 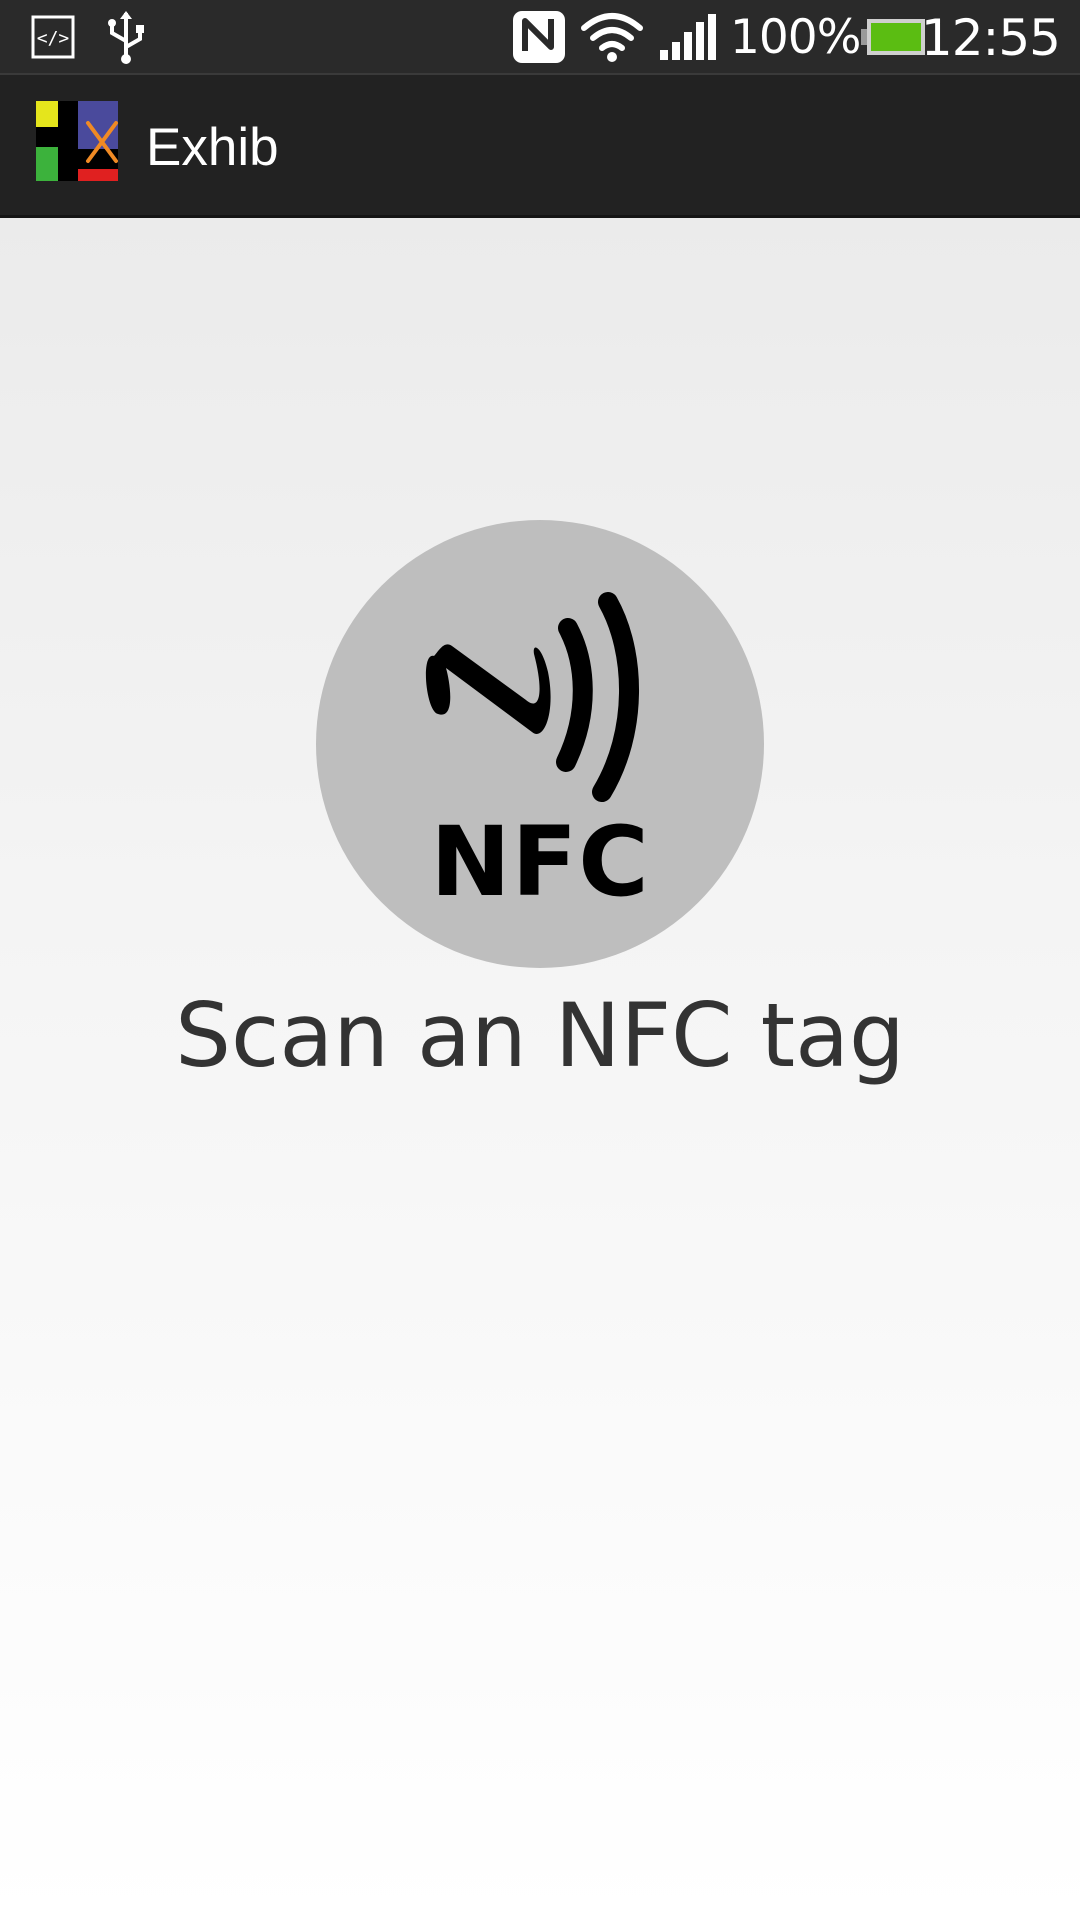 What do you see at coordinates (540, 1035) in the screenshot?
I see `scan-instruction: Scan an NFC tag` at bounding box center [540, 1035].